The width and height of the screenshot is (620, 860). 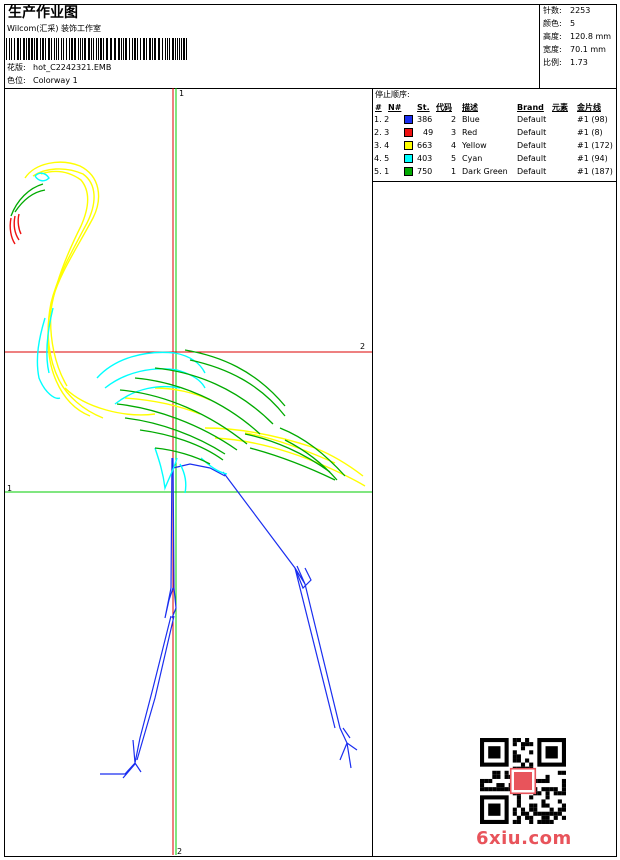 What do you see at coordinates (454, 145) in the screenshot?
I see `color-code: 4` at bounding box center [454, 145].